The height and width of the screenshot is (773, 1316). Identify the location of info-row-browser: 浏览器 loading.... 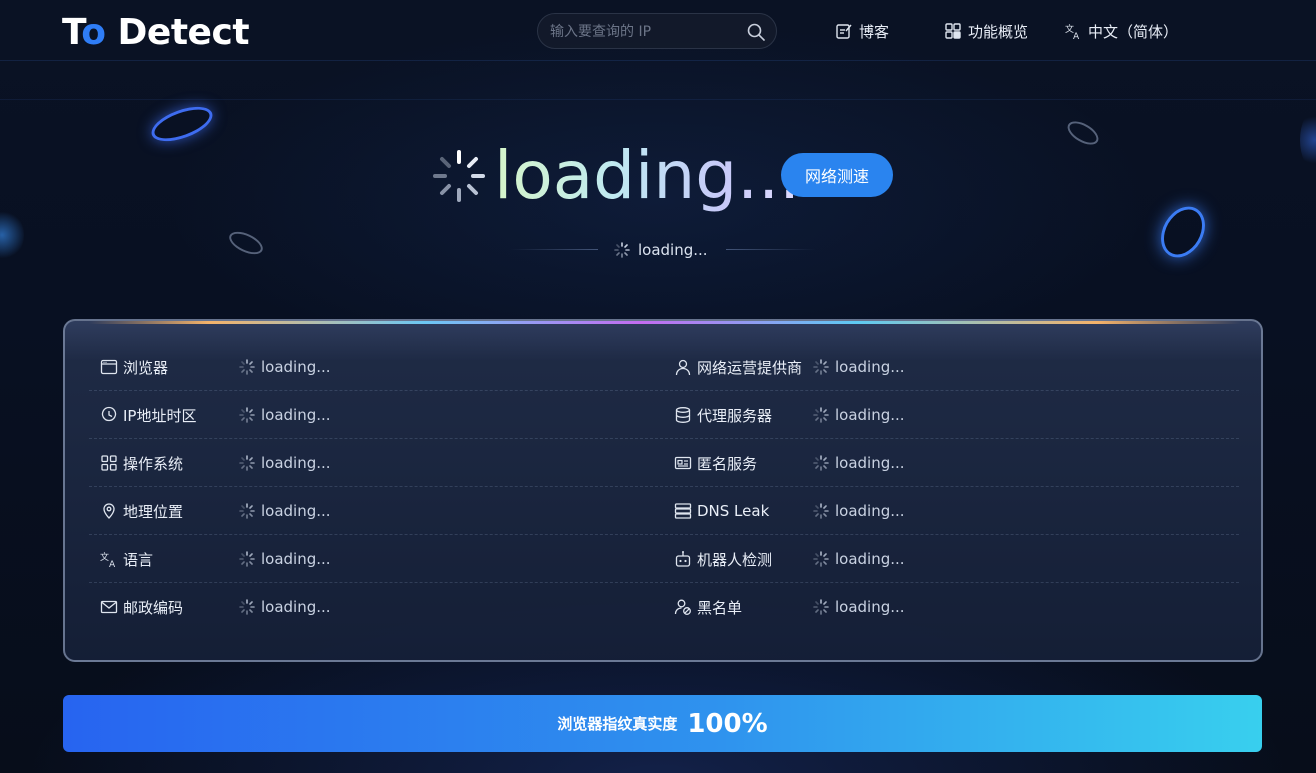
(215, 367).